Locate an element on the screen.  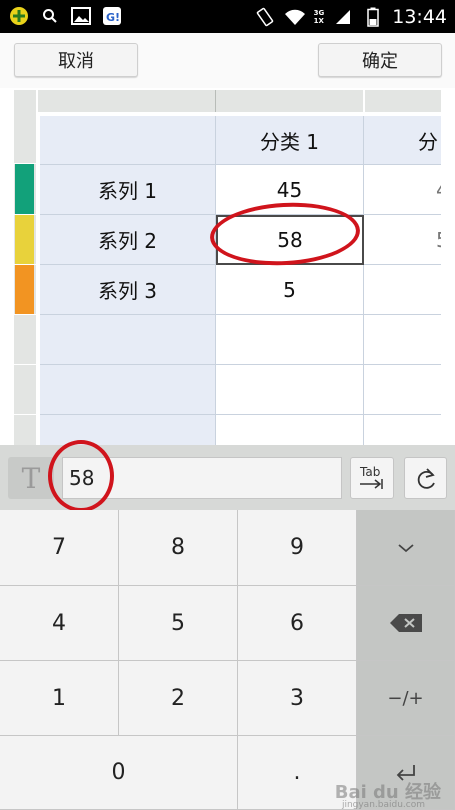
series-1-value-cell-2: 4 is located at coordinates (402, 190).